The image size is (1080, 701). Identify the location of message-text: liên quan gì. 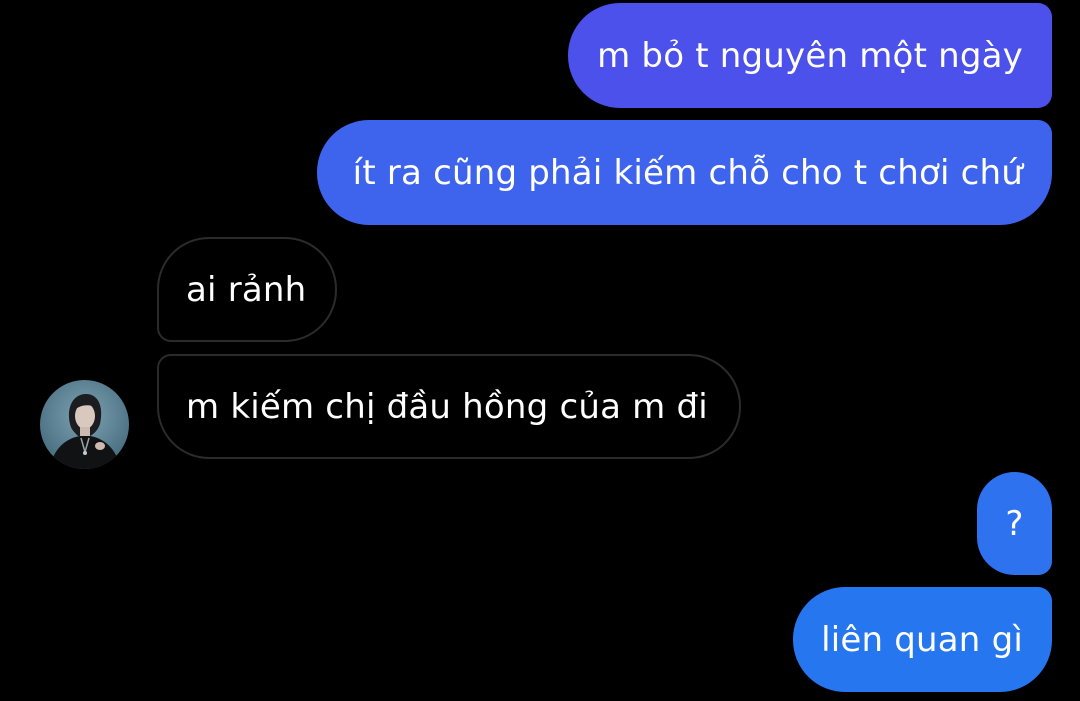
(922, 639).